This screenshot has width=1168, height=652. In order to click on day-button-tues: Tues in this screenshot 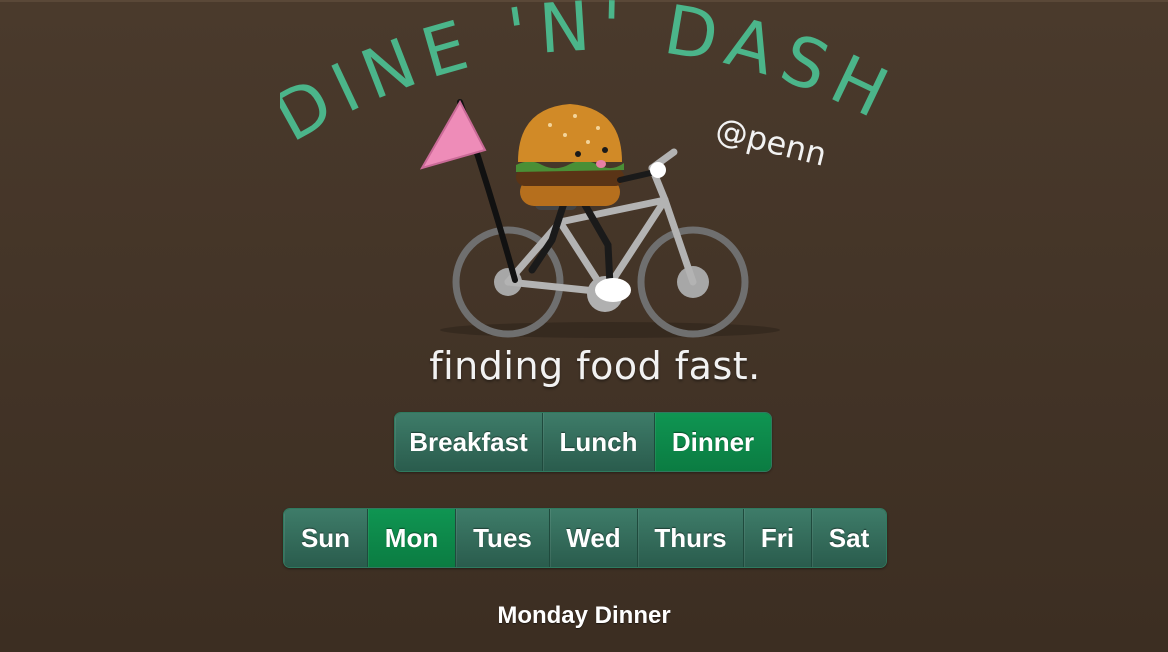, I will do `click(503, 538)`.